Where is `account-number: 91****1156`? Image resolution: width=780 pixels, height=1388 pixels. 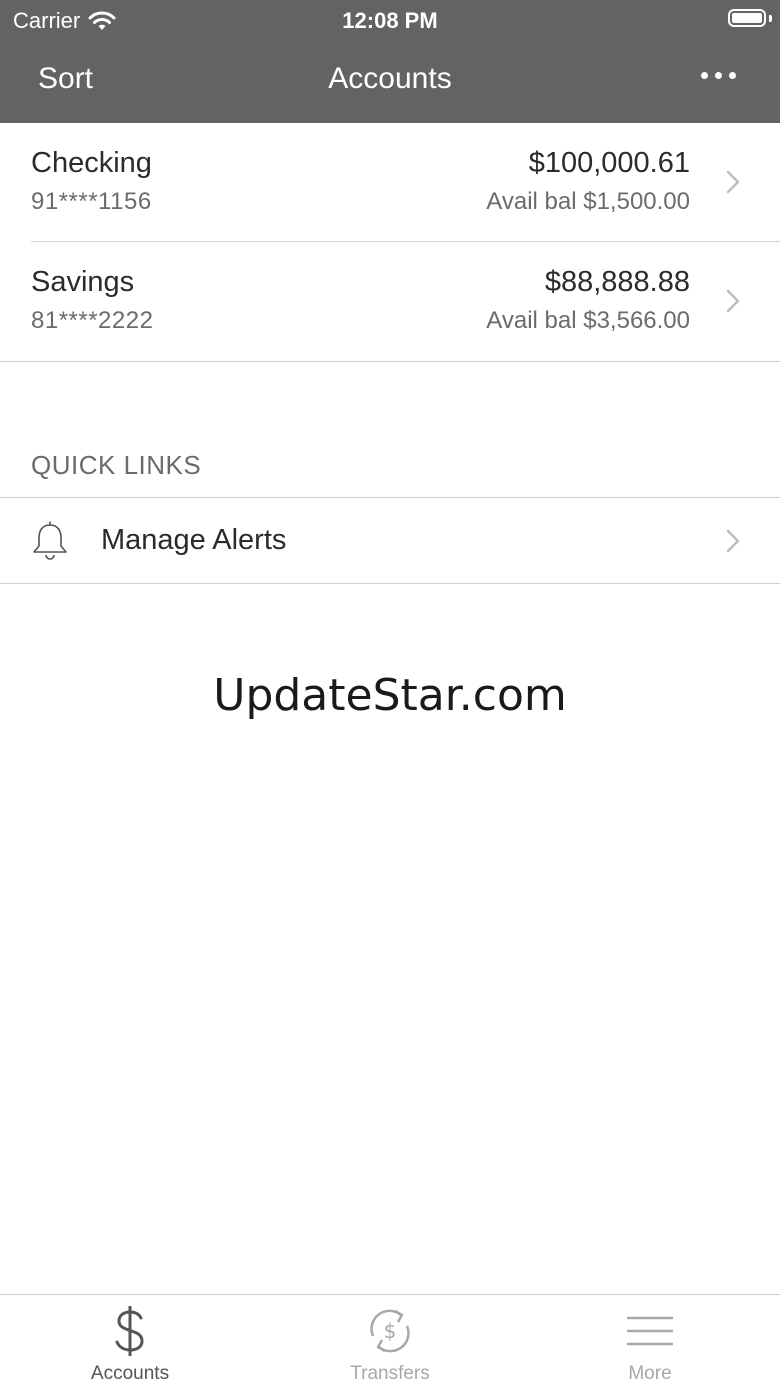 account-number: 91****1156 is located at coordinates (91, 201).